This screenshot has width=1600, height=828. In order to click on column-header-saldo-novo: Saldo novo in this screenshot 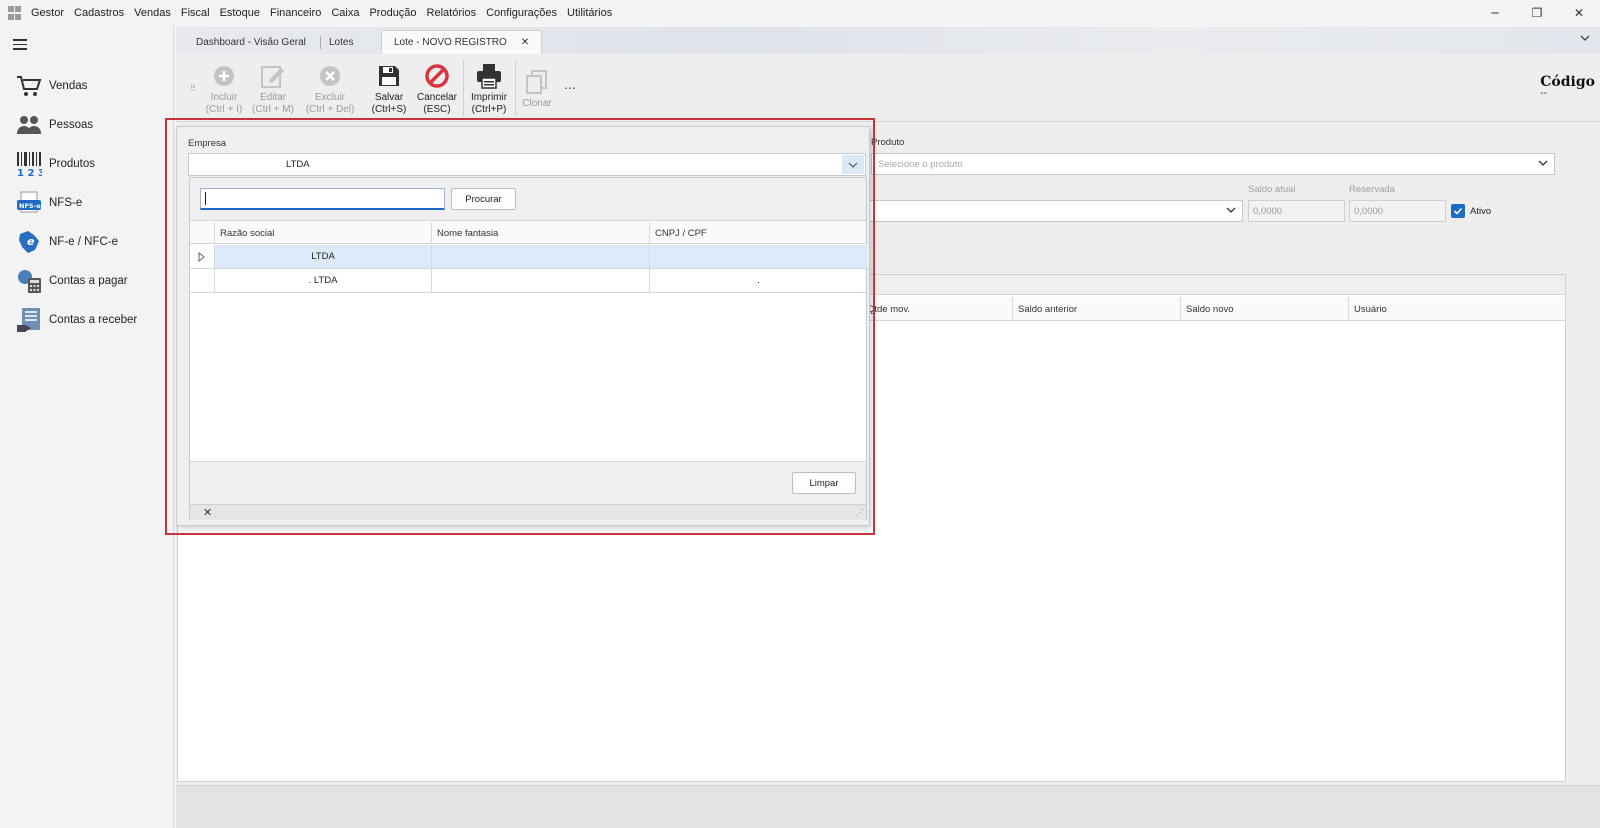, I will do `click(1263, 309)`.